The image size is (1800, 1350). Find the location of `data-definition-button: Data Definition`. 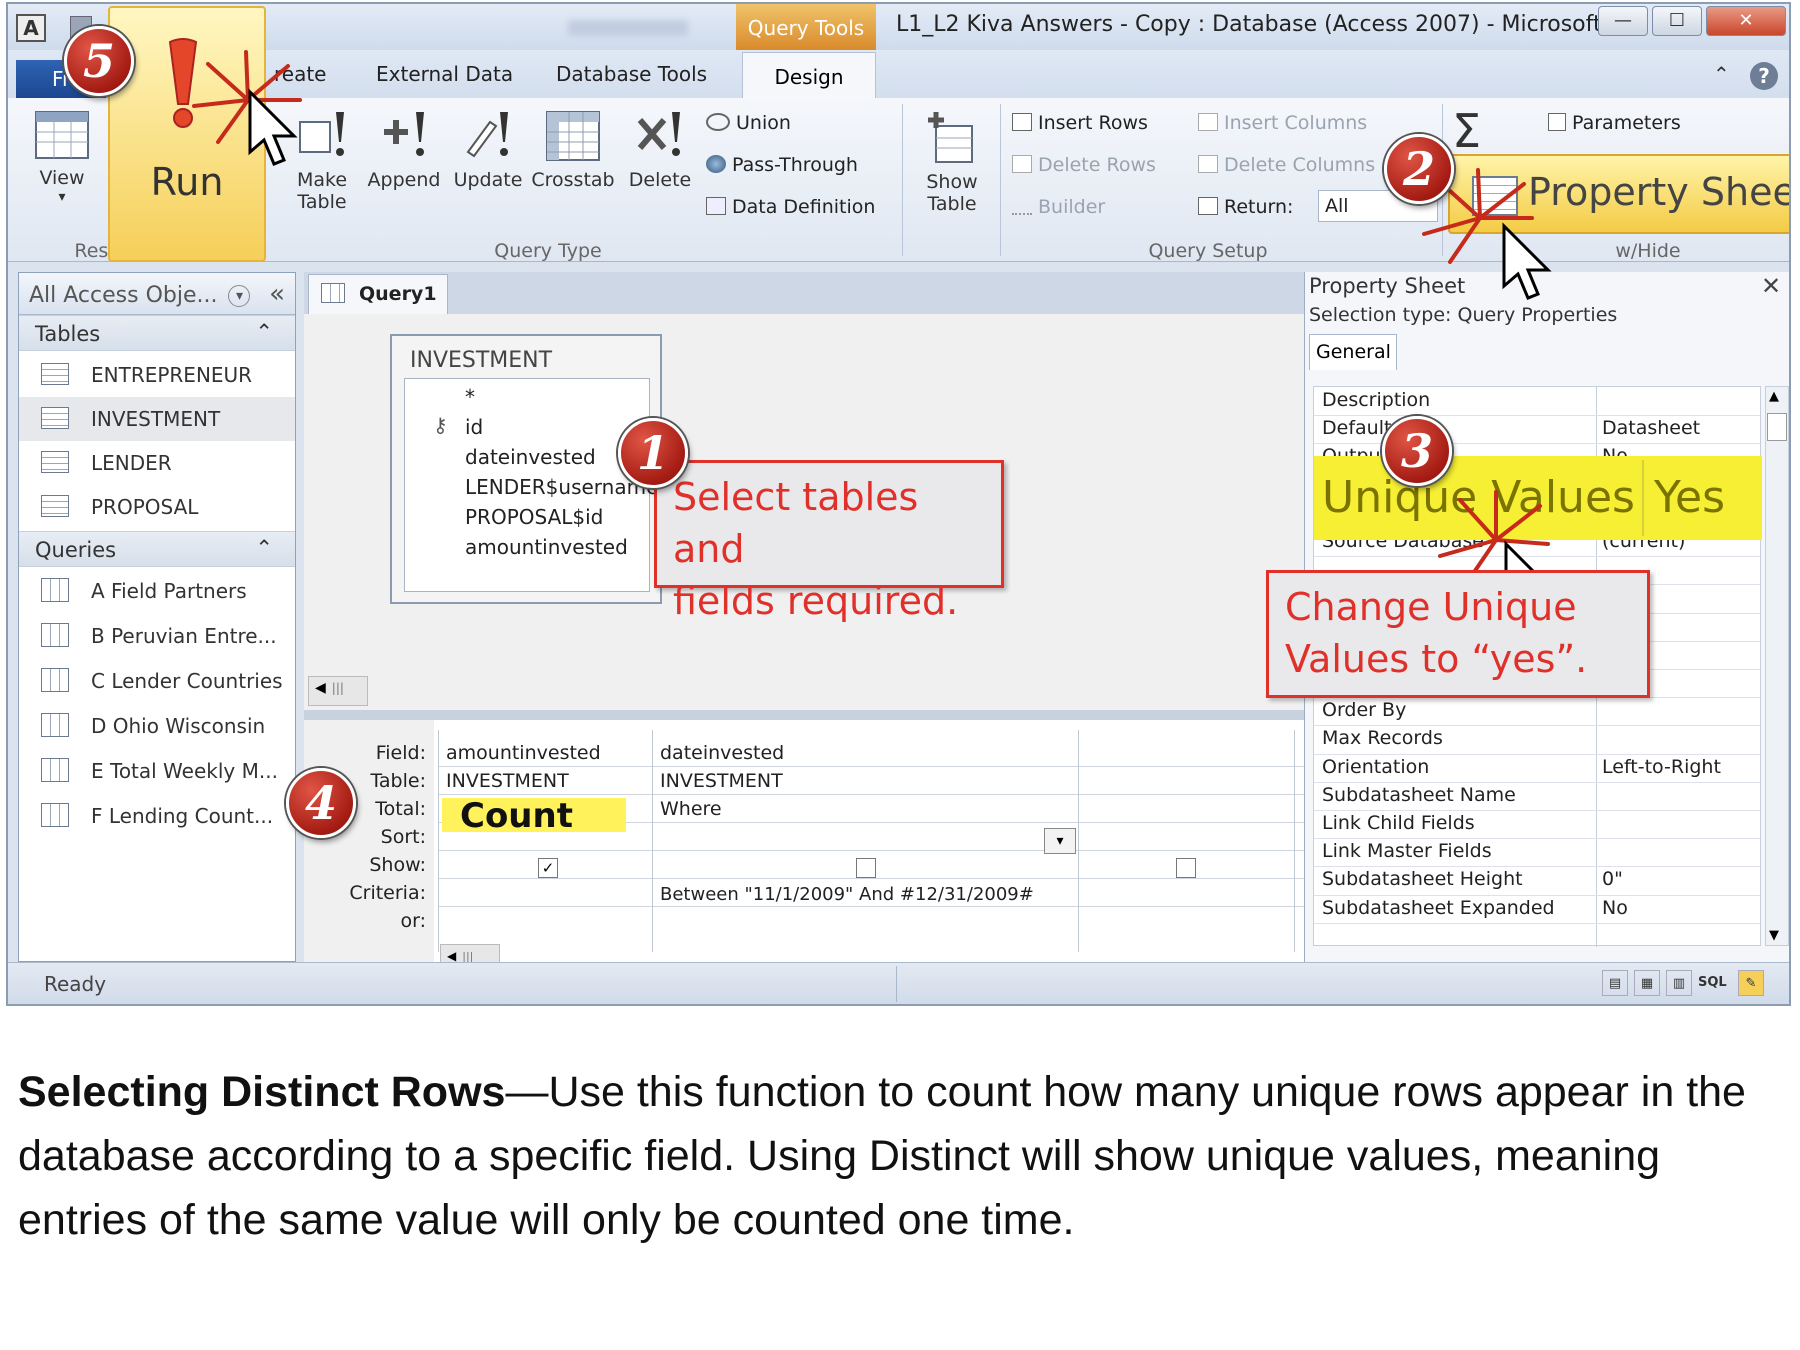

data-definition-button: Data Definition is located at coordinates (790, 207).